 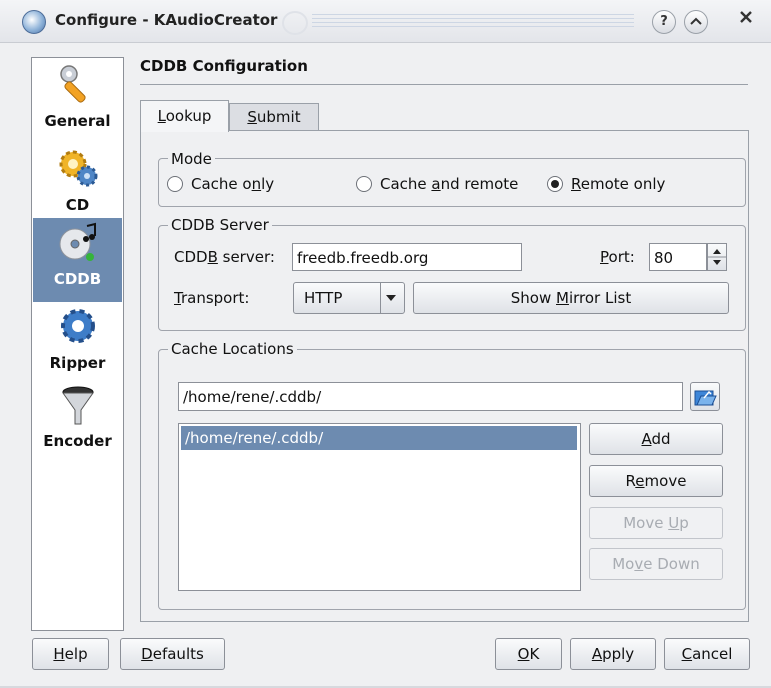 What do you see at coordinates (232, 349) in the screenshot?
I see `cache-group-title: Cache Locations` at bounding box center [232, 349].